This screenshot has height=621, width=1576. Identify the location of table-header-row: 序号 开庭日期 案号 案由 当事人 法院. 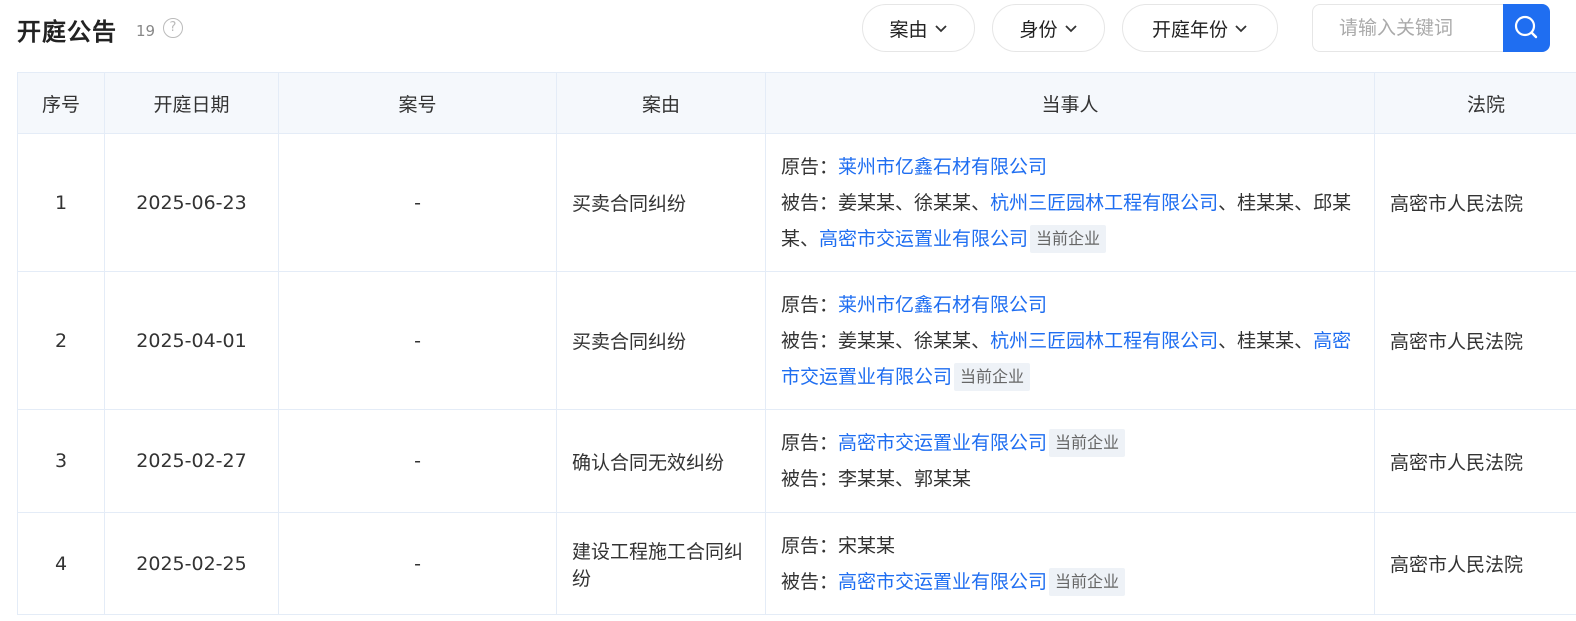
(796, 103).